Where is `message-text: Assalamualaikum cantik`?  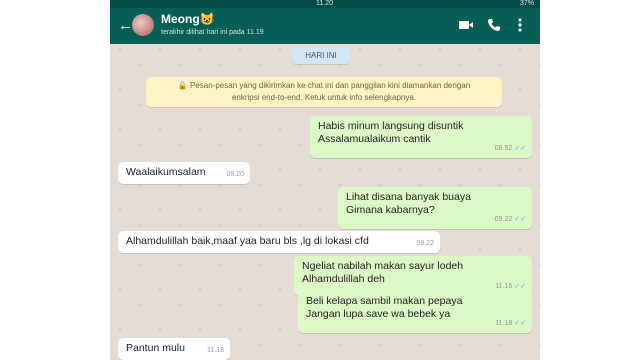 message-text: Assalamualaikum cantik is located at coordinates (374, 139).